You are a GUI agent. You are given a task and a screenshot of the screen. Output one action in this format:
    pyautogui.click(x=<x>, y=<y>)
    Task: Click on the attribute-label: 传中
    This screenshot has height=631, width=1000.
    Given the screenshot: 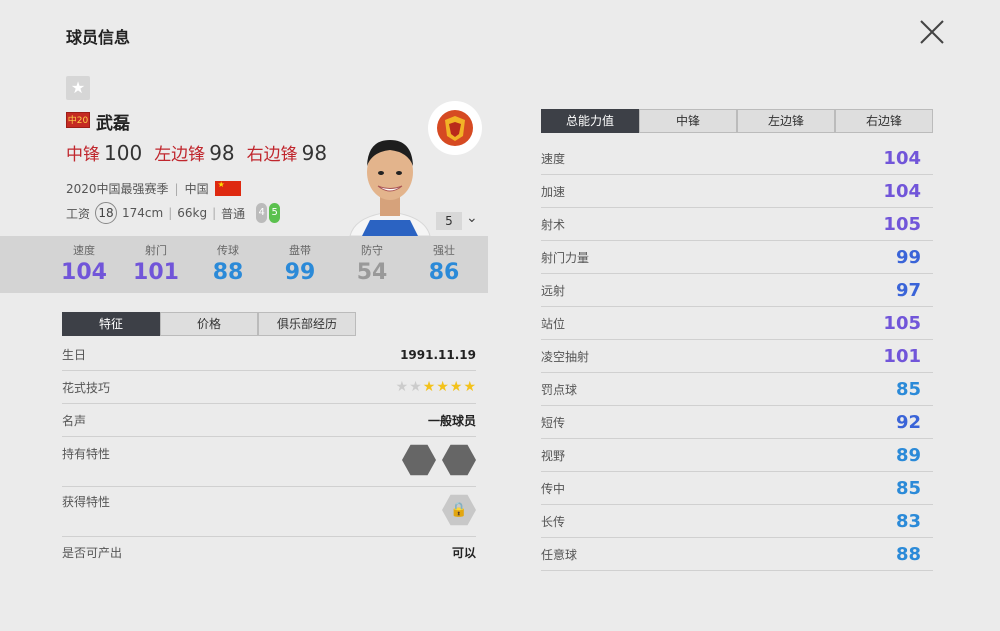 What is the action you would take?
    pyautogui.click(x=553, y=488)
    